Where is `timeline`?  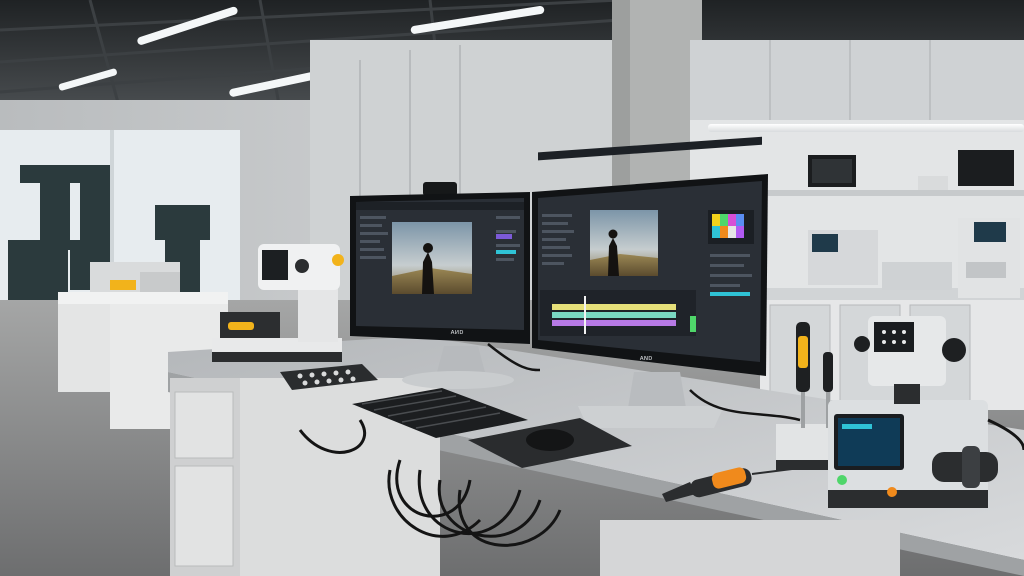 timeline is located at coordinates (618, 313).